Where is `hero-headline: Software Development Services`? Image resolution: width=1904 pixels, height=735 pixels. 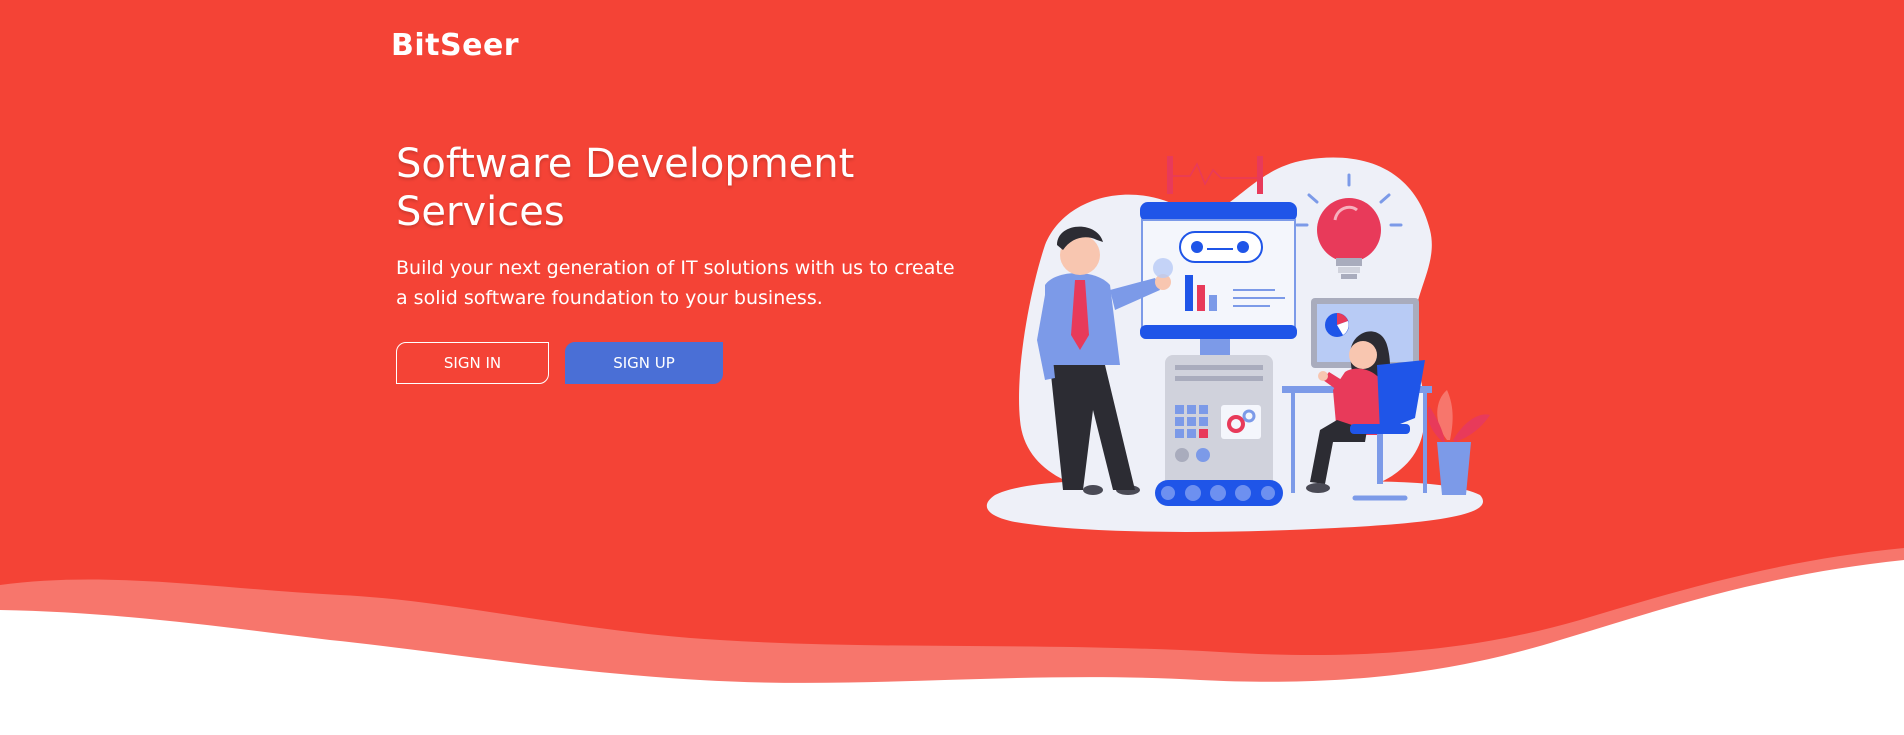 hero-headline: Software Development Services is located at coordinates (625, 188).